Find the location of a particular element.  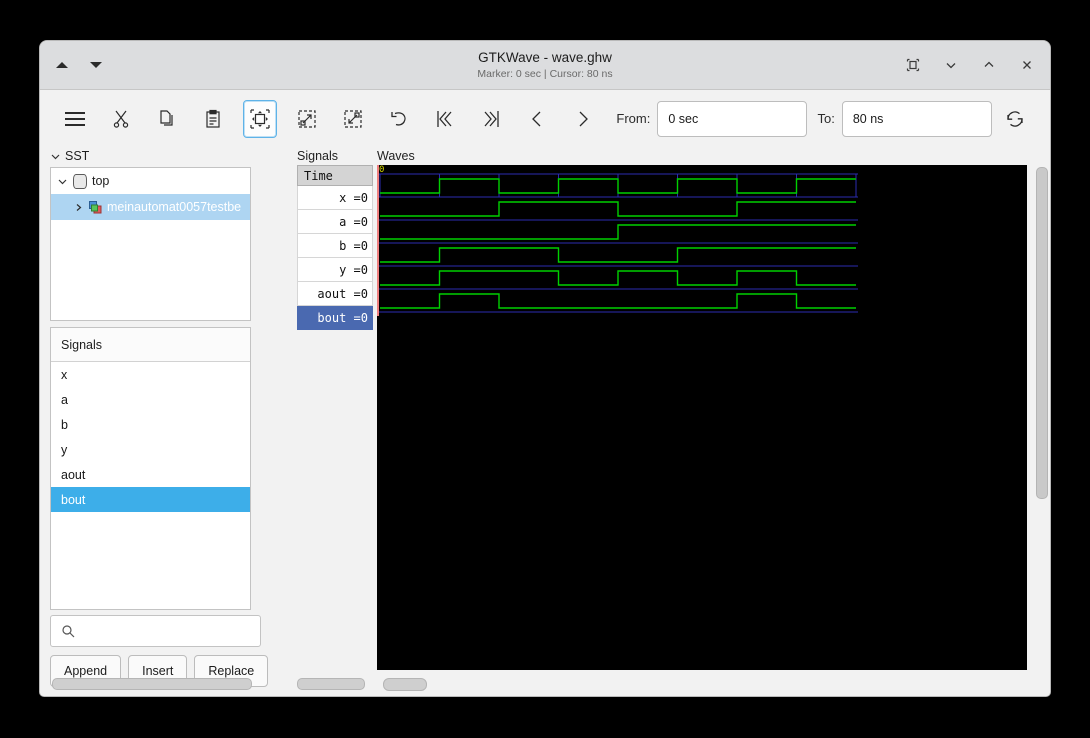

tree-node-meinautomat: meinautomat0057testbe is located at coordinates (150, 207).